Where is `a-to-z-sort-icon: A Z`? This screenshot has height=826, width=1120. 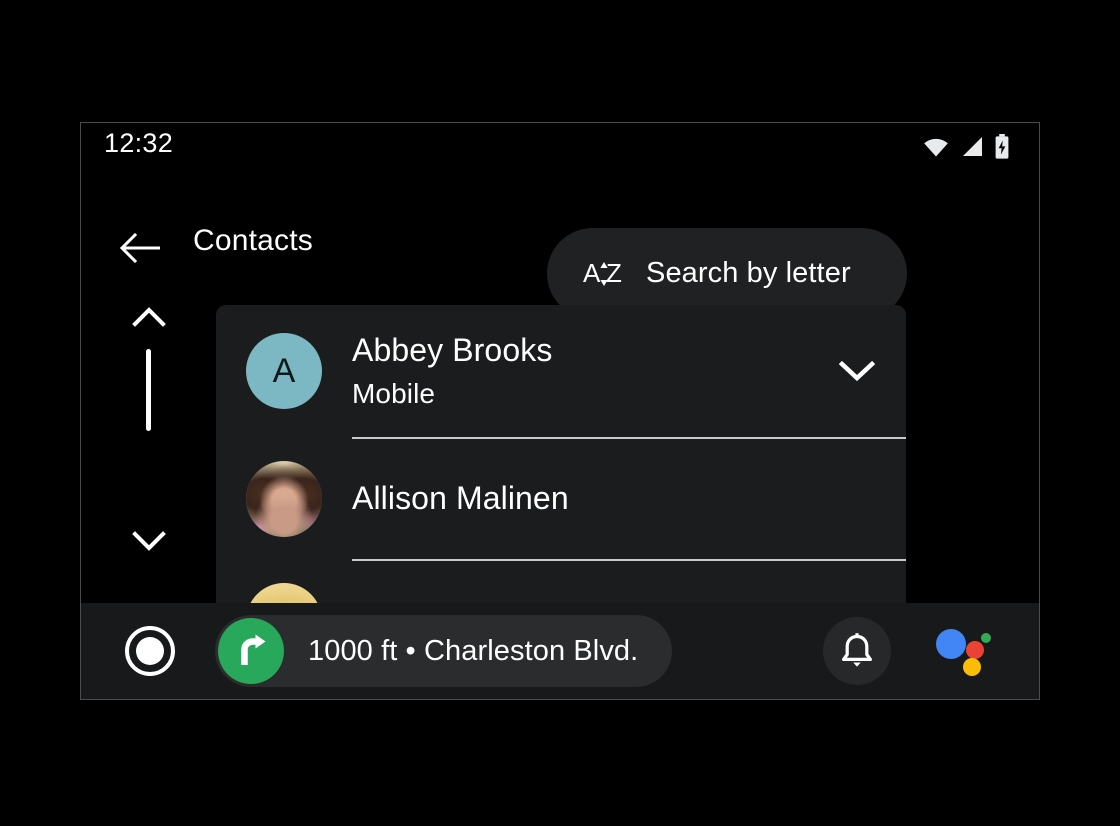
a-to-z-sort-icon: A Z is located at coordinates (606, 274).